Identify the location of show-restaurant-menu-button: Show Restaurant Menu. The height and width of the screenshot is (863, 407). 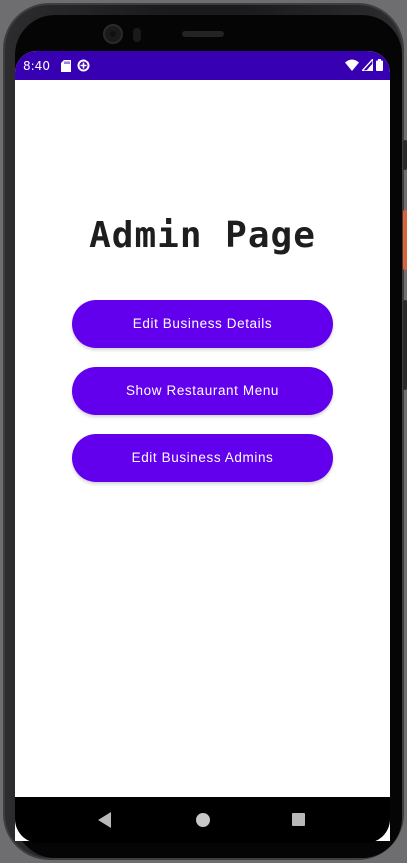
(202, 391).